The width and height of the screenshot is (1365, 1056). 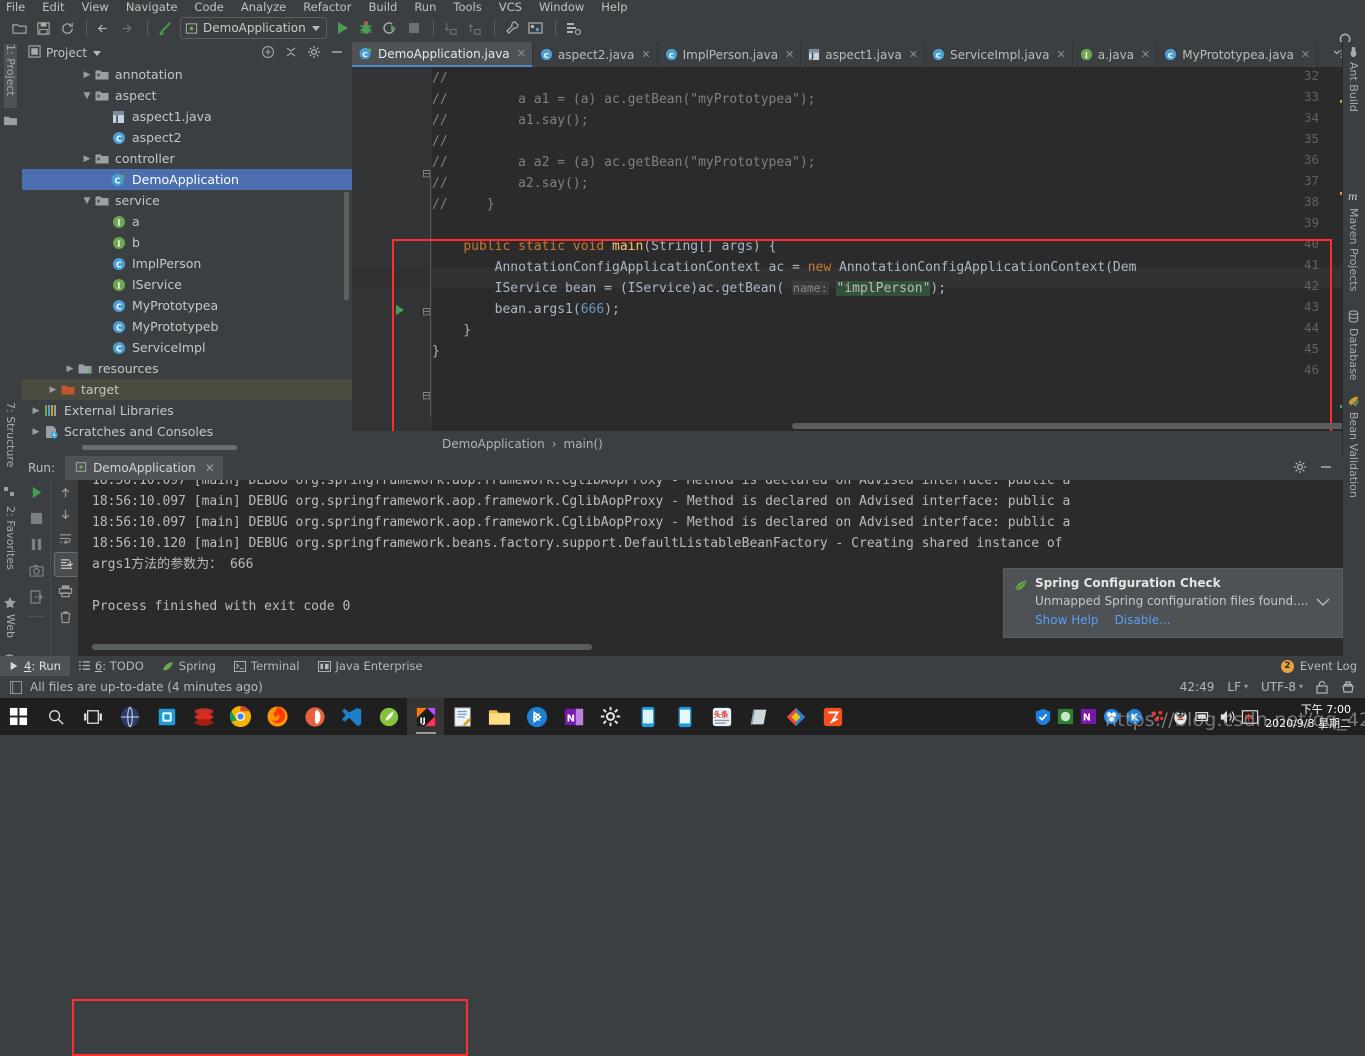 I want to click on stop-process-icon, so click(x=36, y=518).